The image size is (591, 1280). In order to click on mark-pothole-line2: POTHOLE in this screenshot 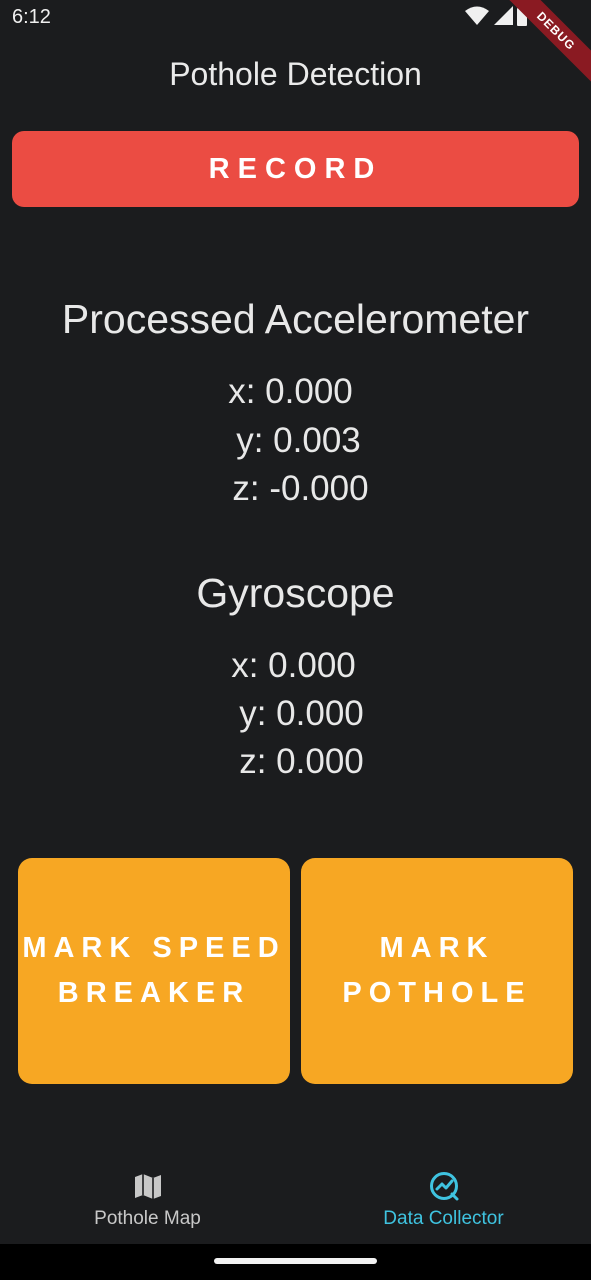, I will do `click(437, 993)`.